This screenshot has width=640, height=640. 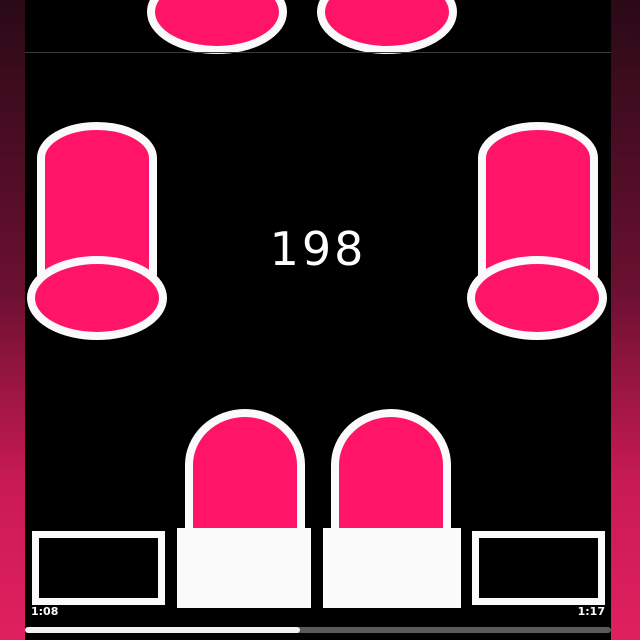 I want to click on progress-fill, so click(x=163, y=630).